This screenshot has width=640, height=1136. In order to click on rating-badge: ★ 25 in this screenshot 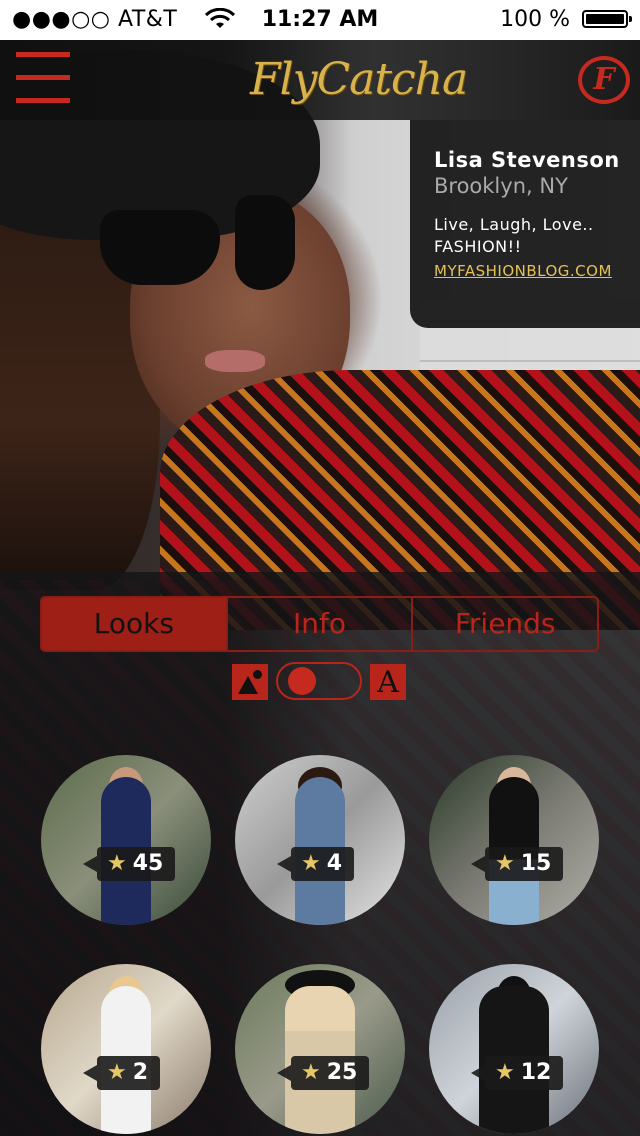, I will do `click(323, 1073)`.